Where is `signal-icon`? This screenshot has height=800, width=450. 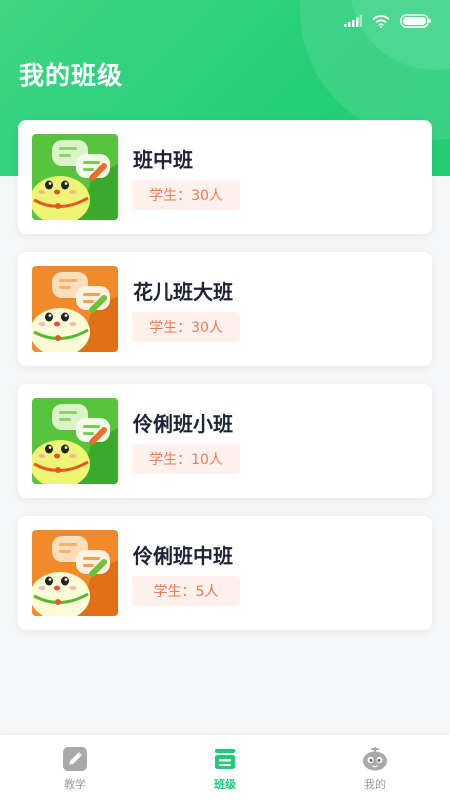 signal-icon is located at coordinates (353, 21).